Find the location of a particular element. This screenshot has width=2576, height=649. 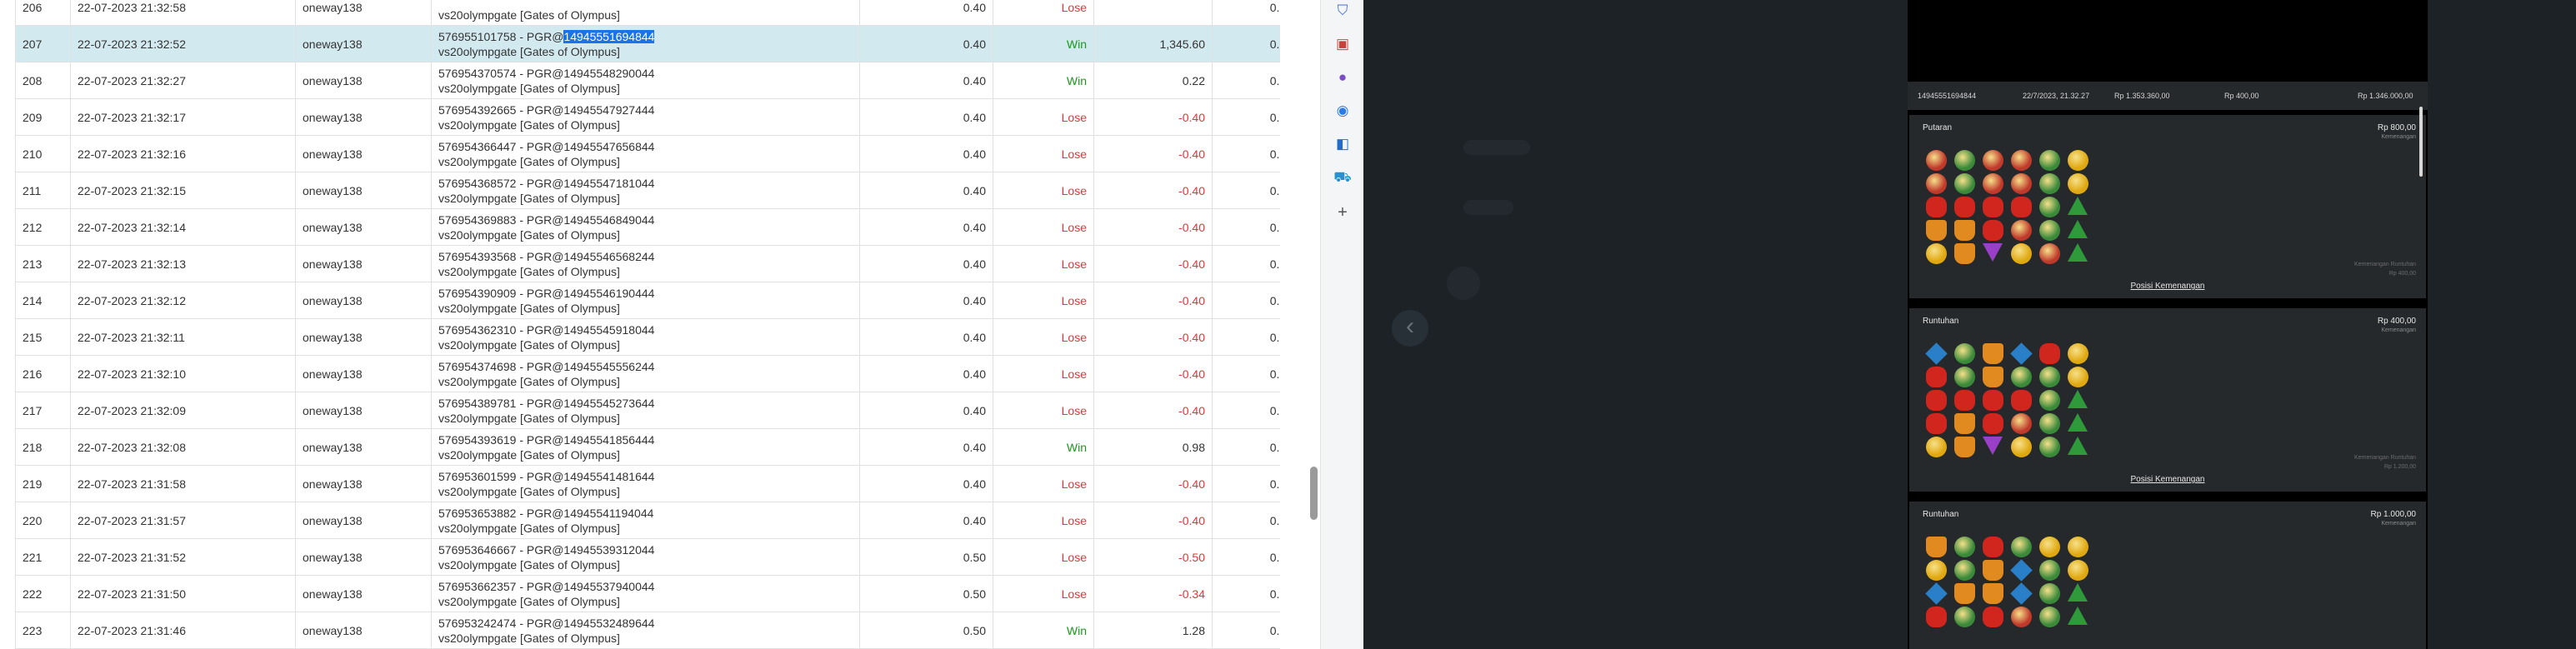

table-scrollbar-thumb is located at coordinates (1314, 493).